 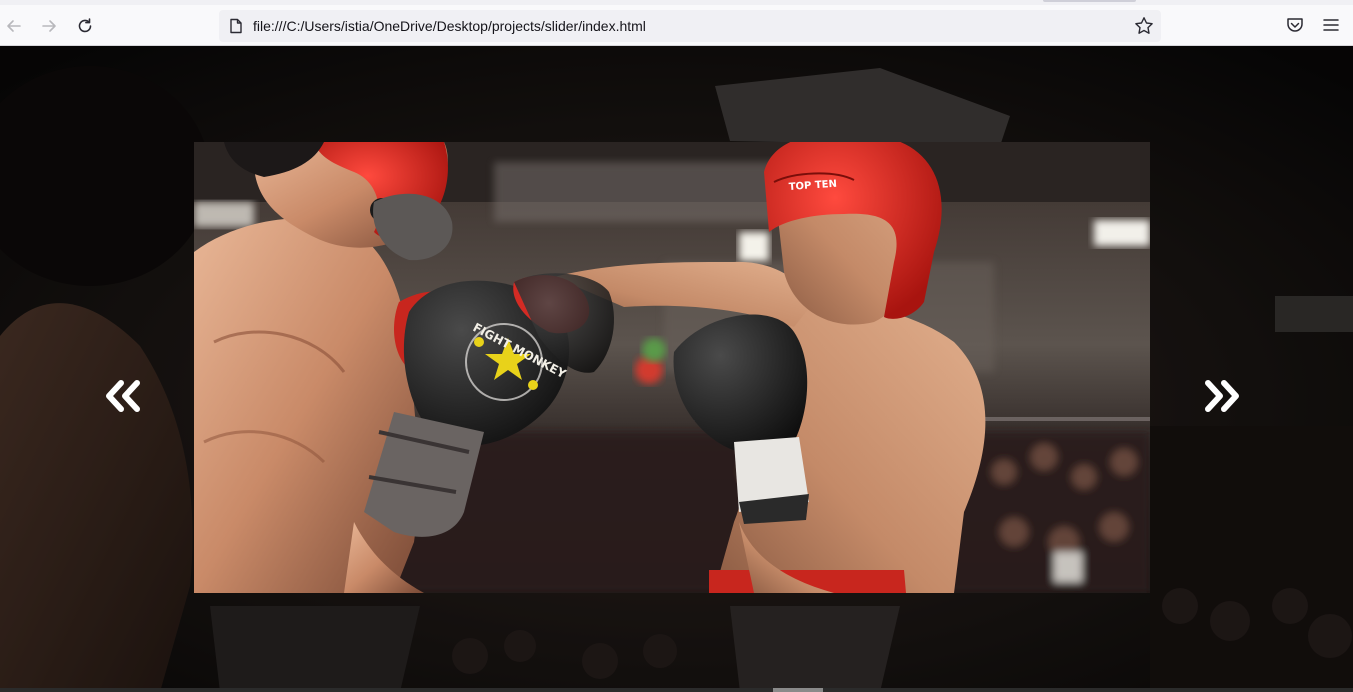 I want to click on forward-button, so click(x=49, y=26).